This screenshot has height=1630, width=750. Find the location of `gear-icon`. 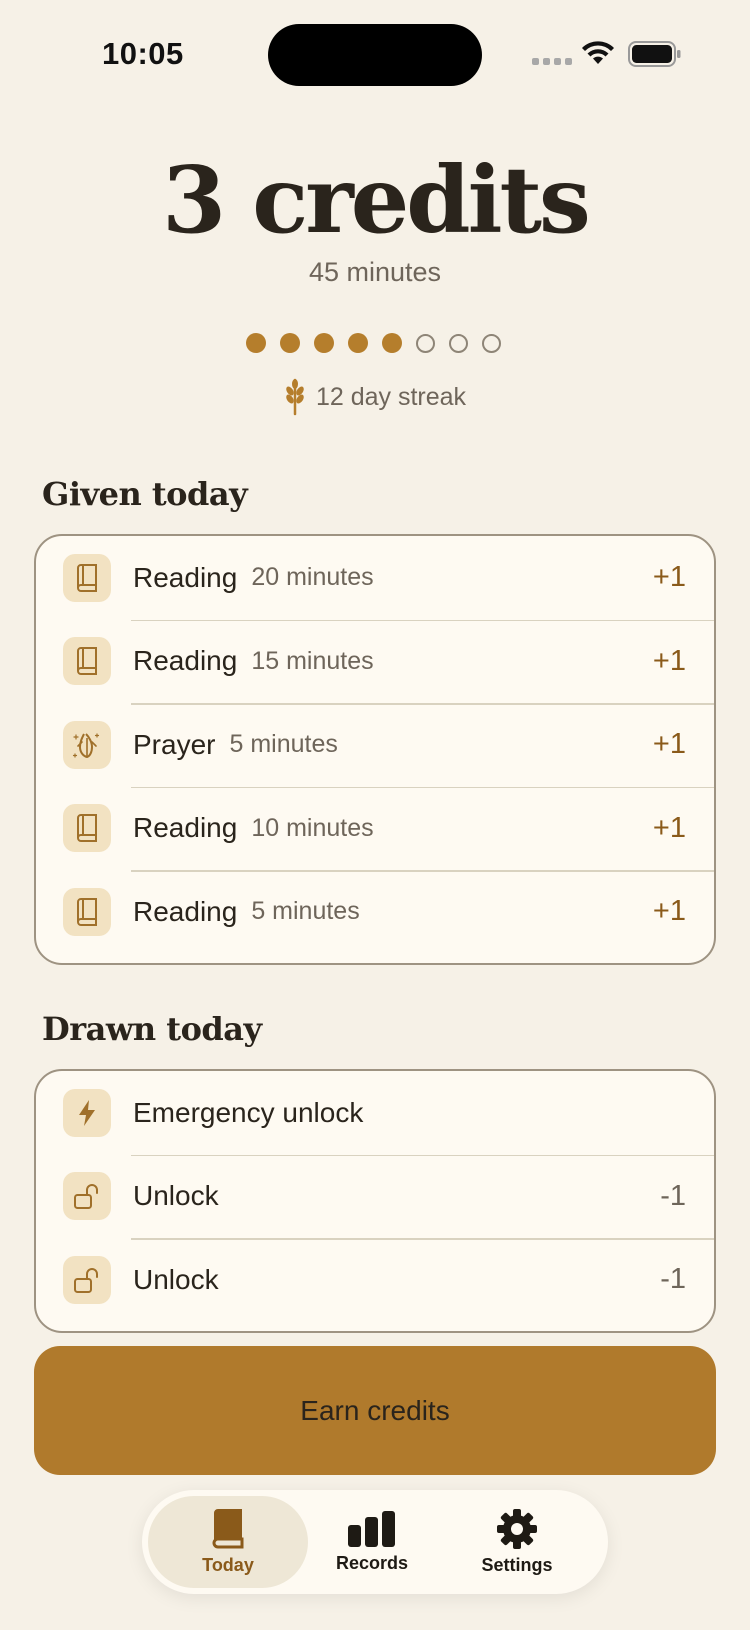

gear-icon is located at coordinates (517, 1528).